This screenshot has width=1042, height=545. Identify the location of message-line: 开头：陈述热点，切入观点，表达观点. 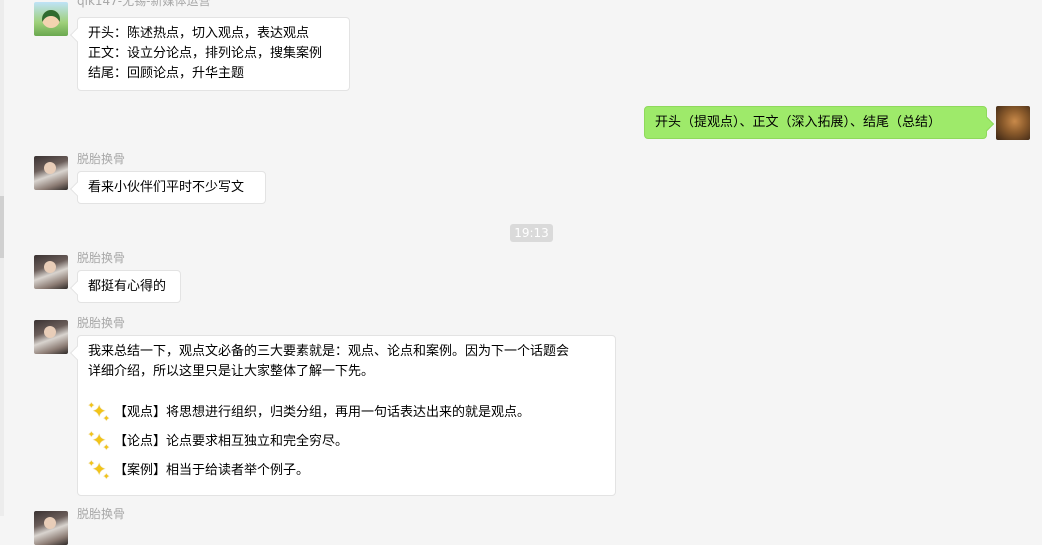
(199, 33).